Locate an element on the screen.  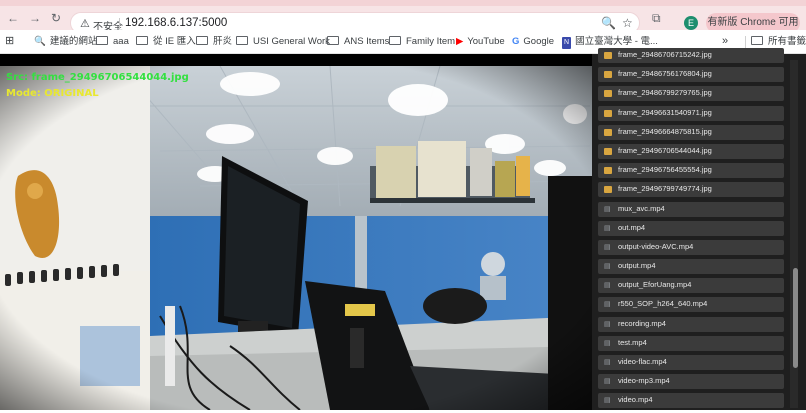
file-list-item: frame_29496664875815.jpg is located at coordinates (691, 132).